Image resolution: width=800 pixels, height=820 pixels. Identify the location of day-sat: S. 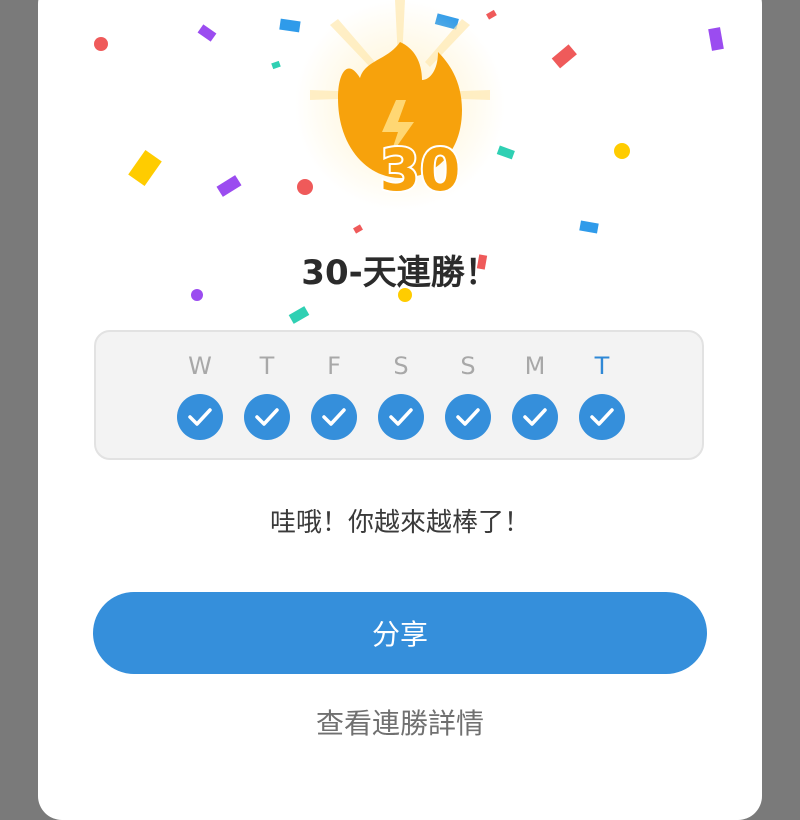
(401, 395).